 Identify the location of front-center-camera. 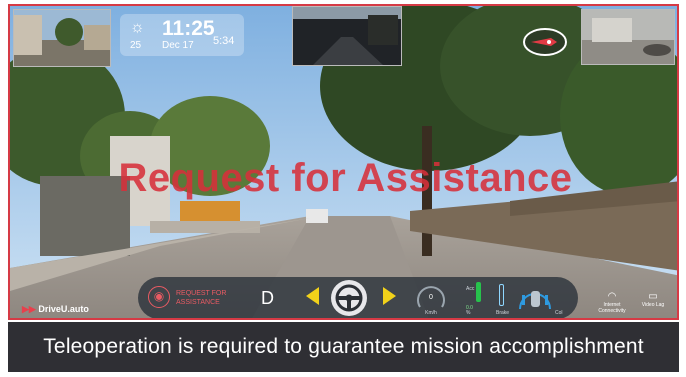
(347, 36).